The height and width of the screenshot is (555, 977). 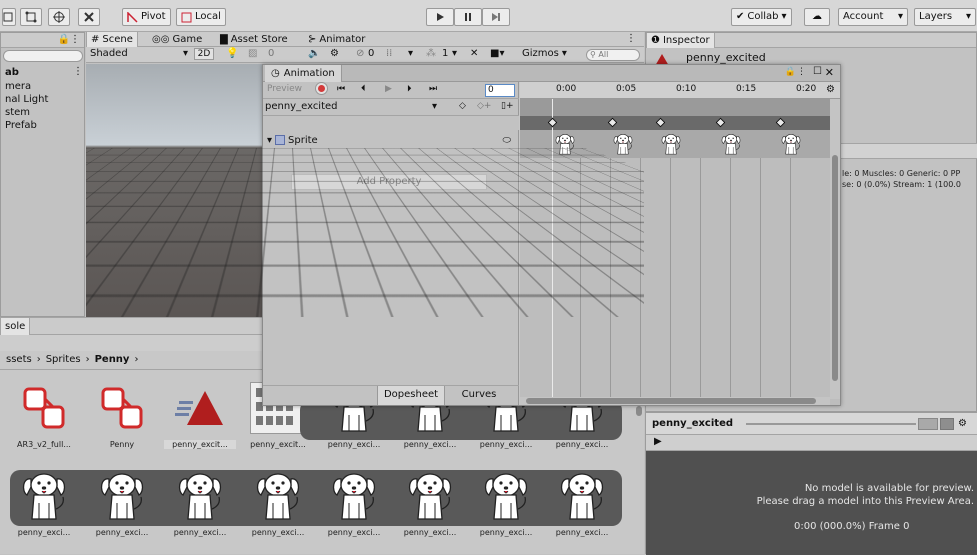 What do you see at coordinates (204, 54) in the screenshot?
I see `2d-toggle: 2D` at bounding box center [204, 54].